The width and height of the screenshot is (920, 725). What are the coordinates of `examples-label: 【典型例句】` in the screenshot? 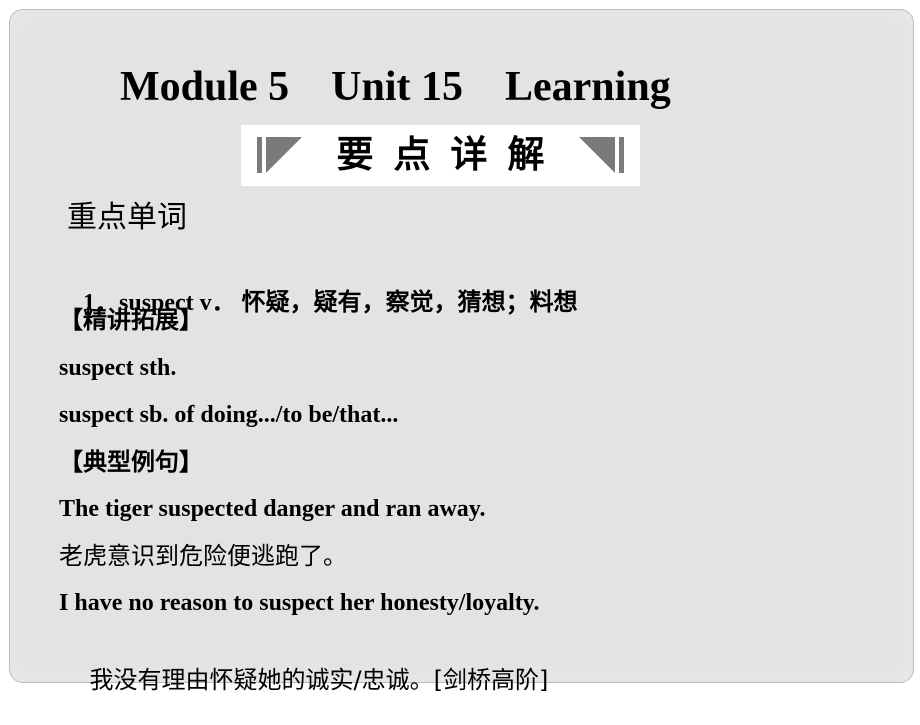 It's located at (131, 462).